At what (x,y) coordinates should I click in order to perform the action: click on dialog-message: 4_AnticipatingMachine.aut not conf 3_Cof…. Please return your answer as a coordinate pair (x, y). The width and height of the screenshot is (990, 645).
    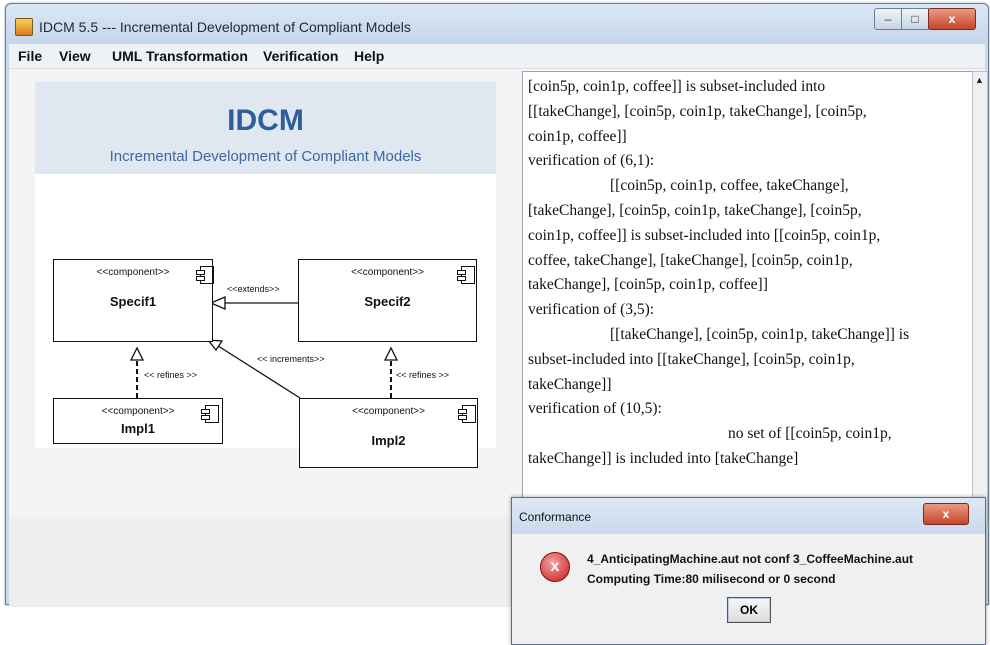
    Looking at the image, I should click on (750, 559).